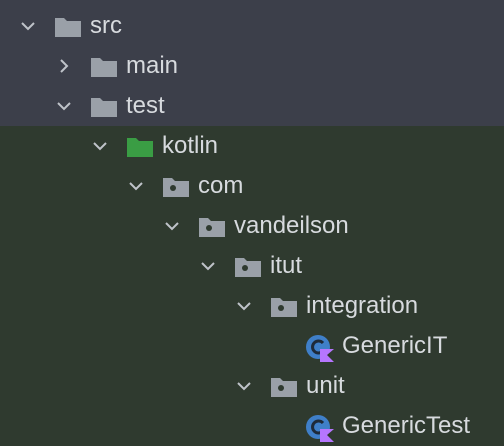  I want to click on tree-node-src: src, so click(252, 26).